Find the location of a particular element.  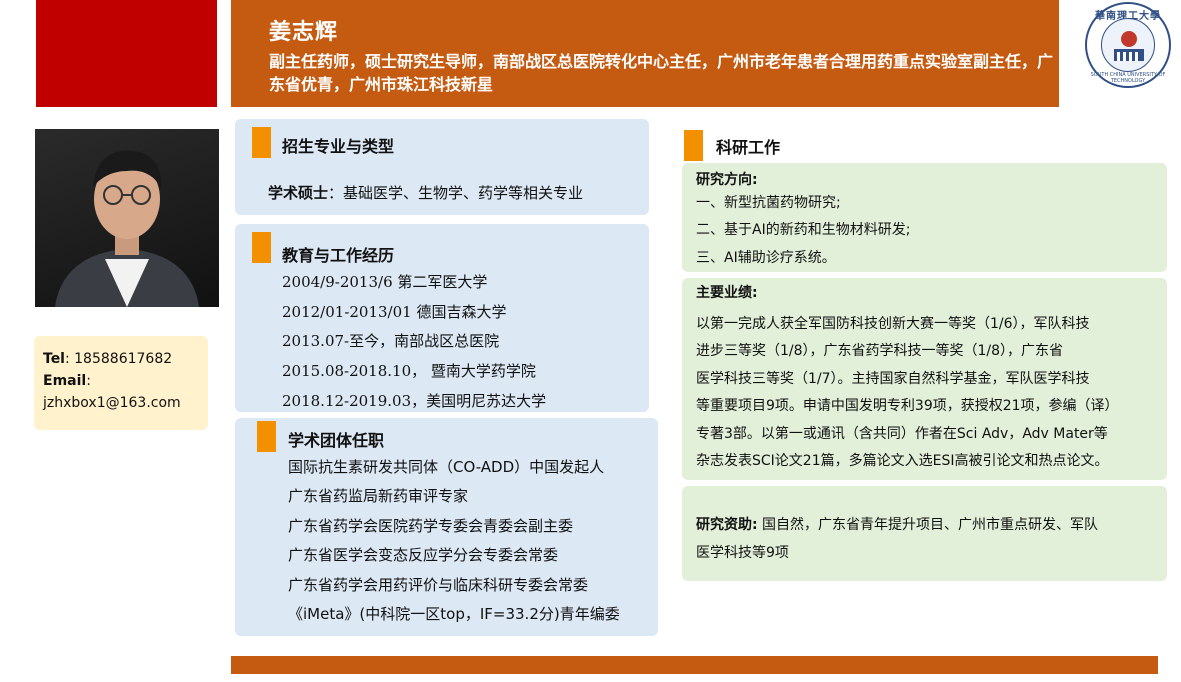

directions-title: 研究方向: is located at coordinates (727, 180).